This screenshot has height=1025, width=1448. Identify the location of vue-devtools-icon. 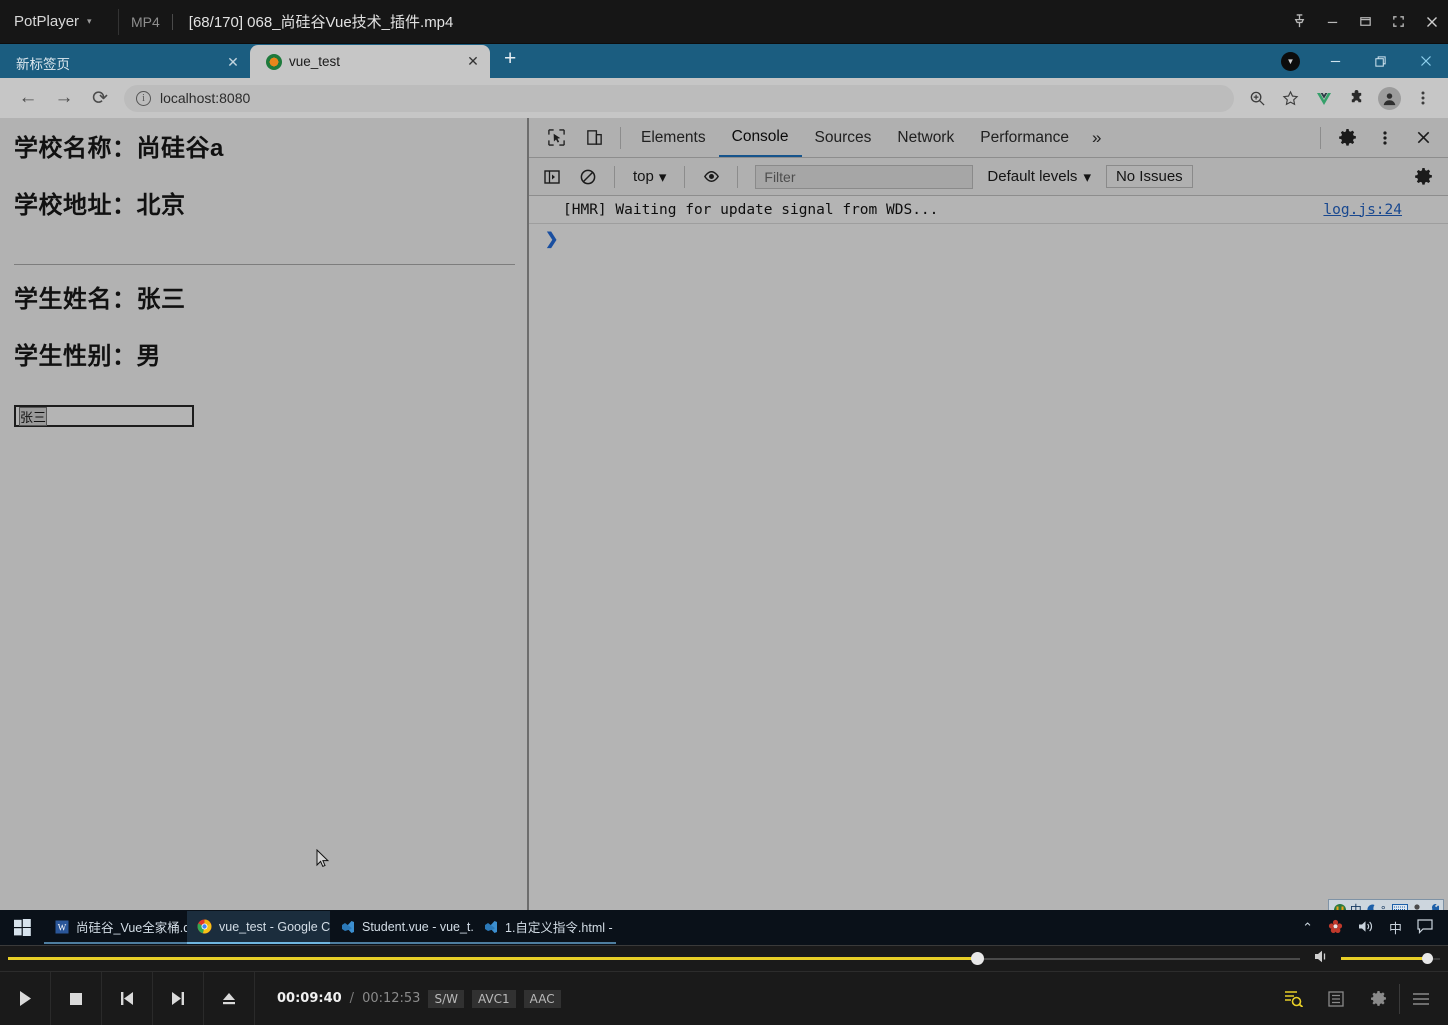
(1323, 98).